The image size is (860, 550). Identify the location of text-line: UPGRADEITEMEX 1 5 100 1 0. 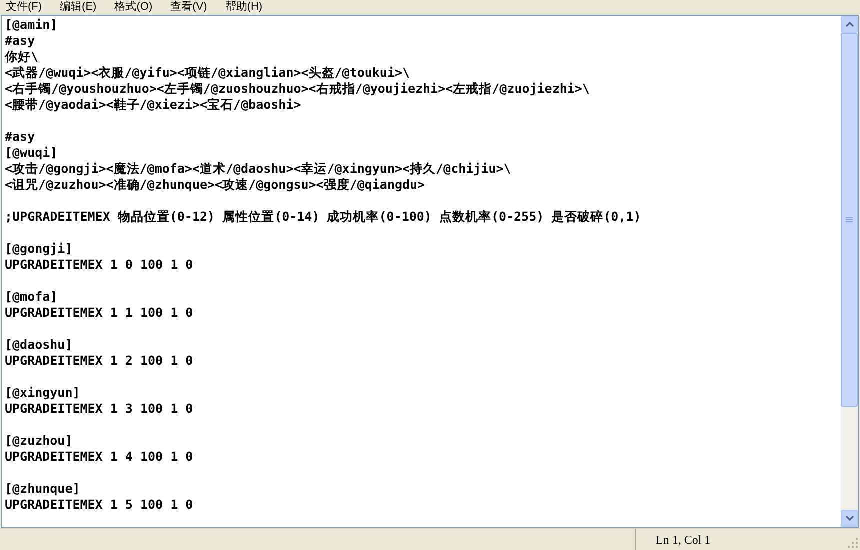
(99, 505).